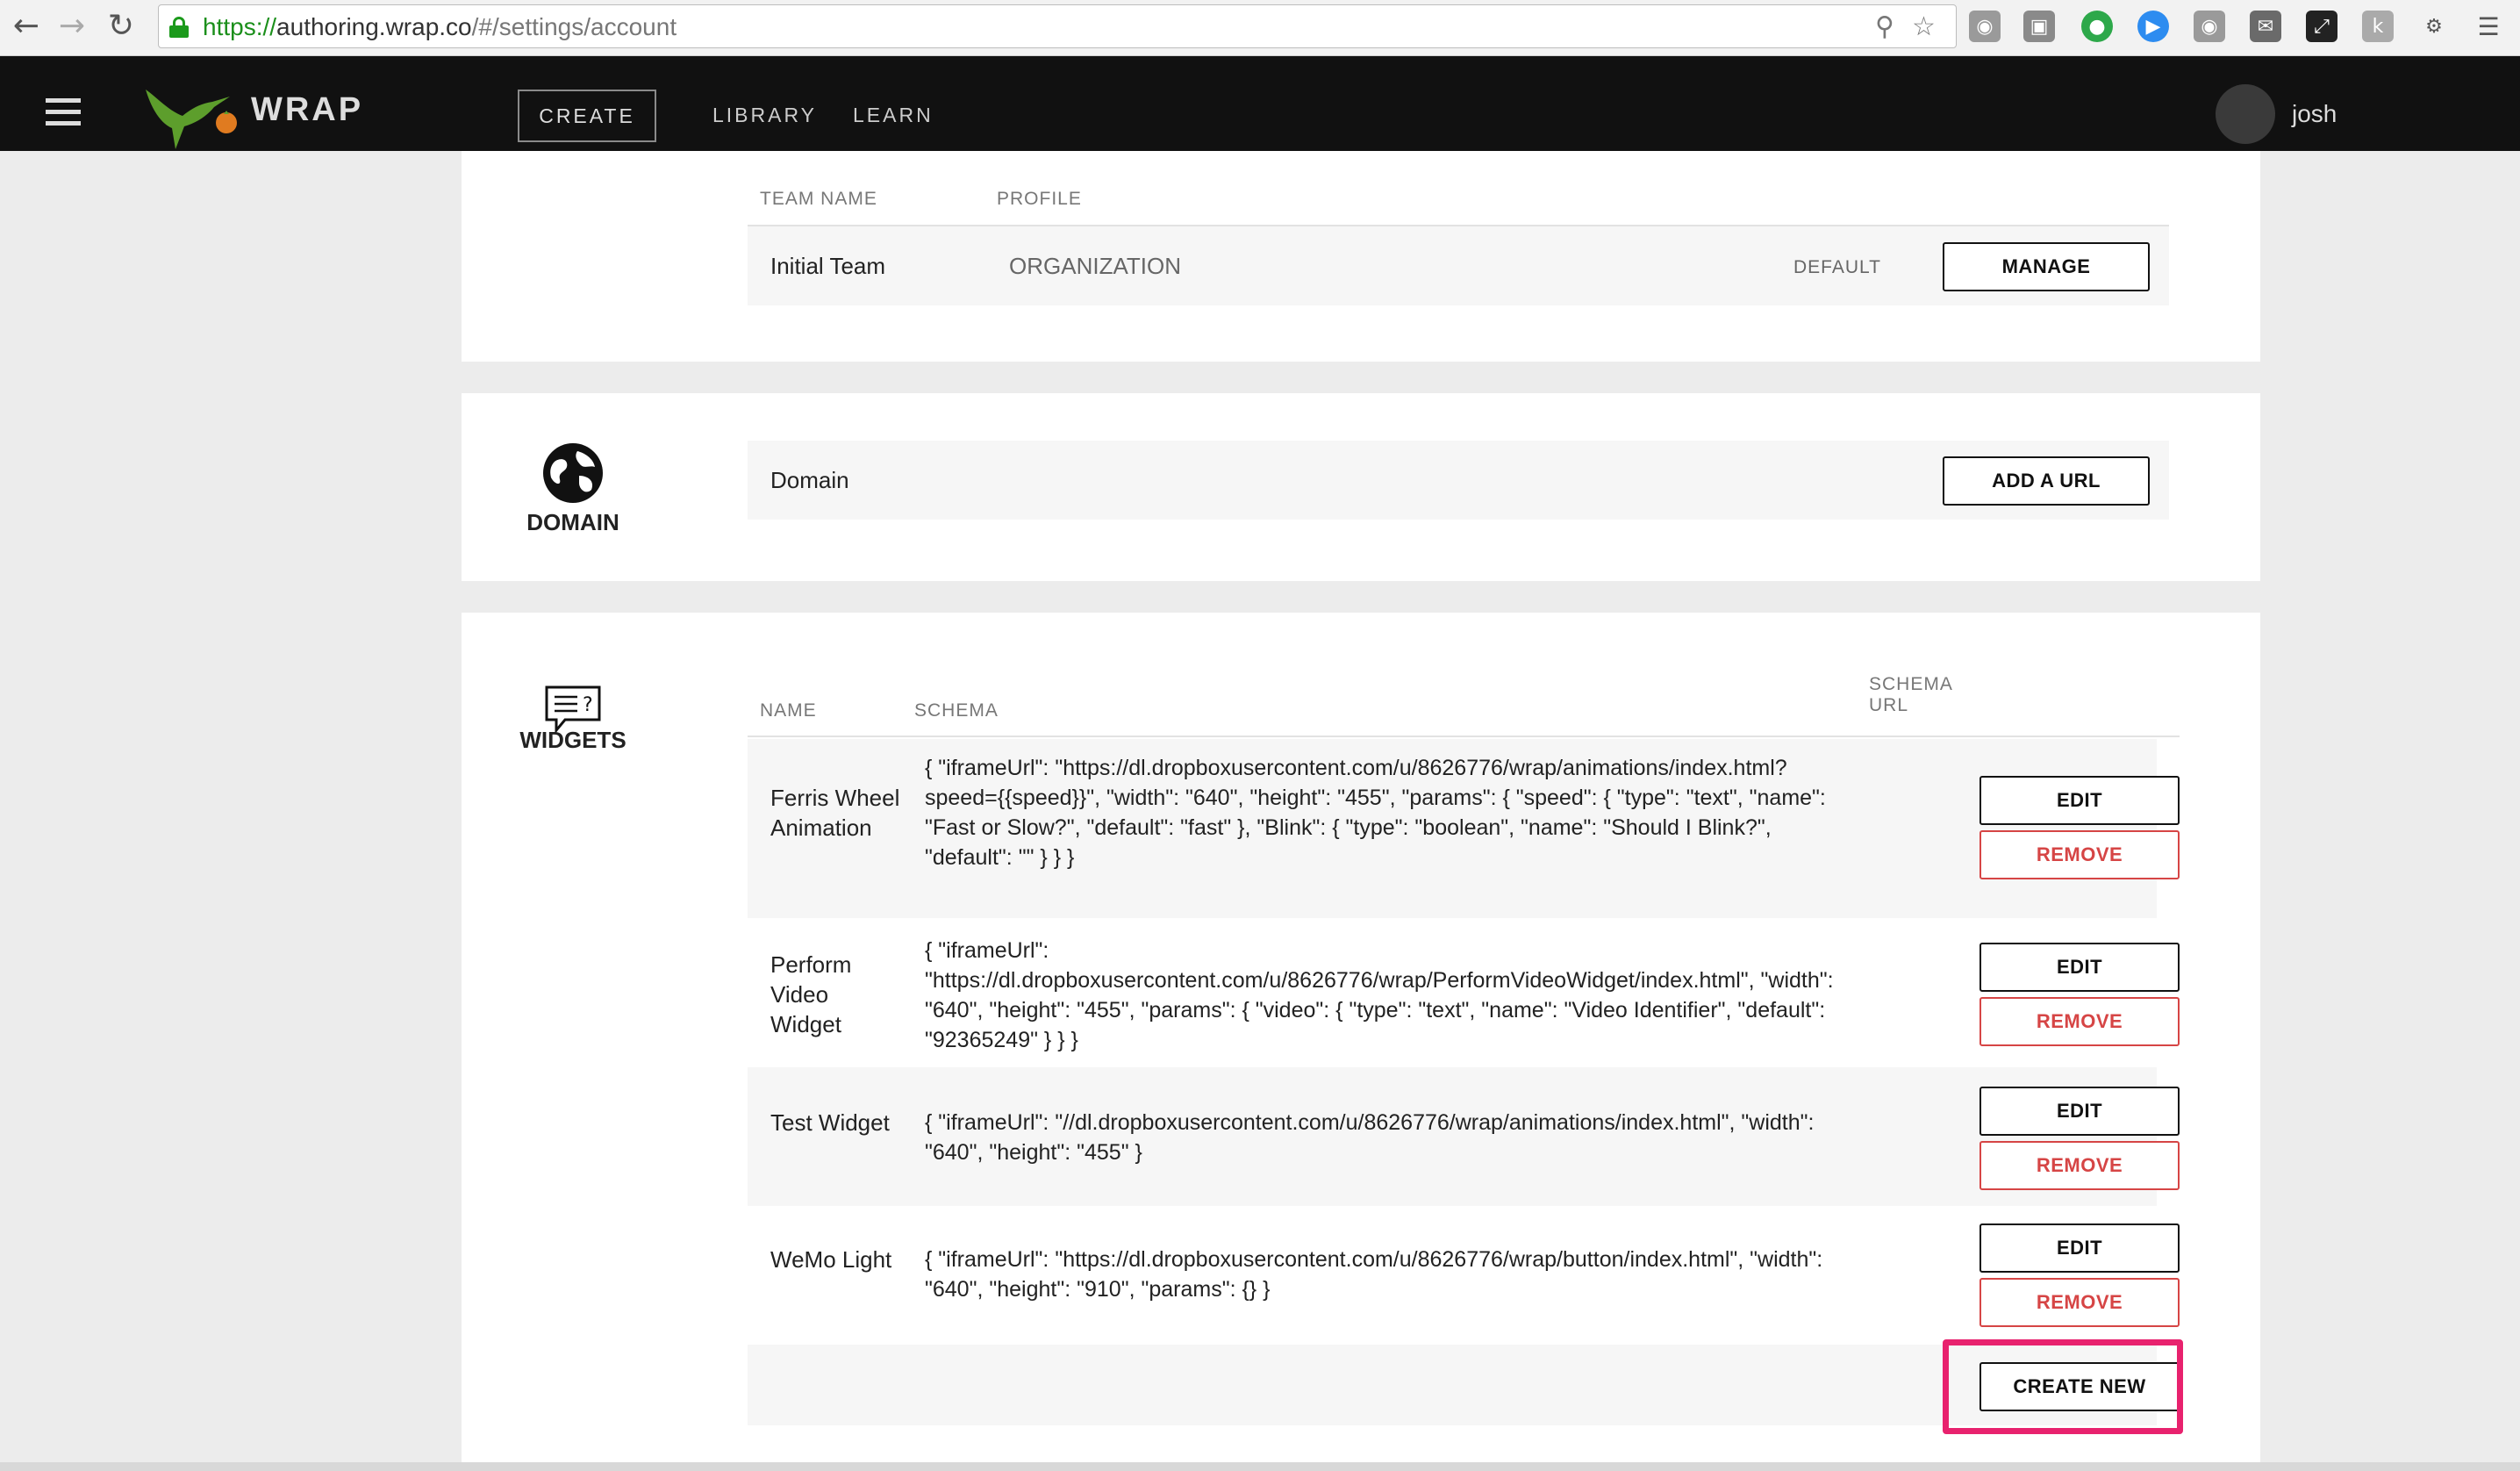 The image size is (2520, 1471). What do you see at coordinates (1458, 480) in the screenshot?
I see `domain-row: Domain ADD A URL` at bounding box center [1458, 480].